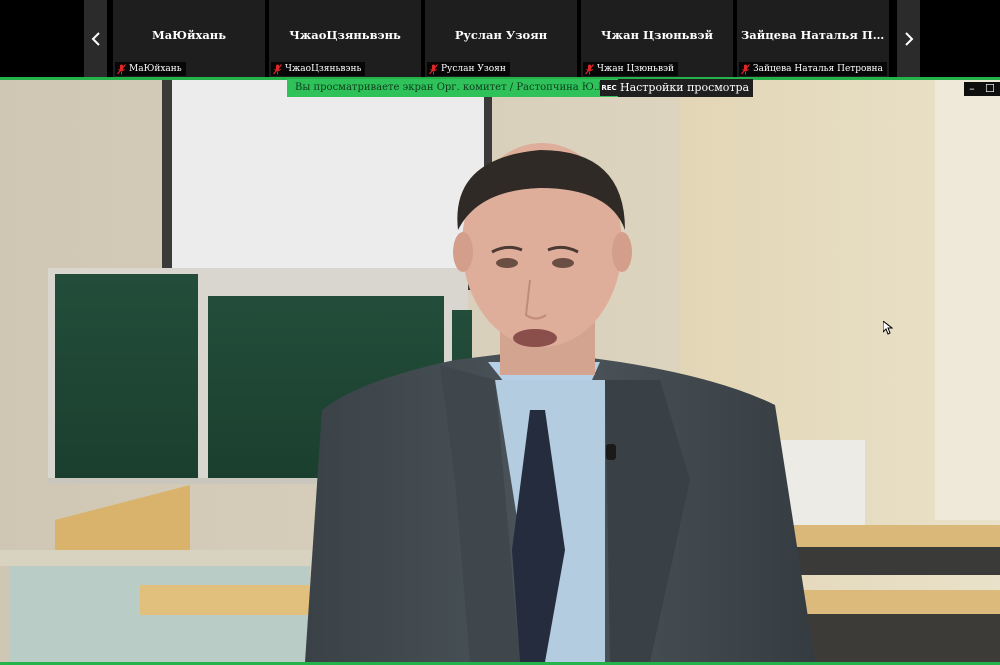 The height and width of the screenshot is (665, 1000). I want to click on recording-badge: REC, so click(609, 88).